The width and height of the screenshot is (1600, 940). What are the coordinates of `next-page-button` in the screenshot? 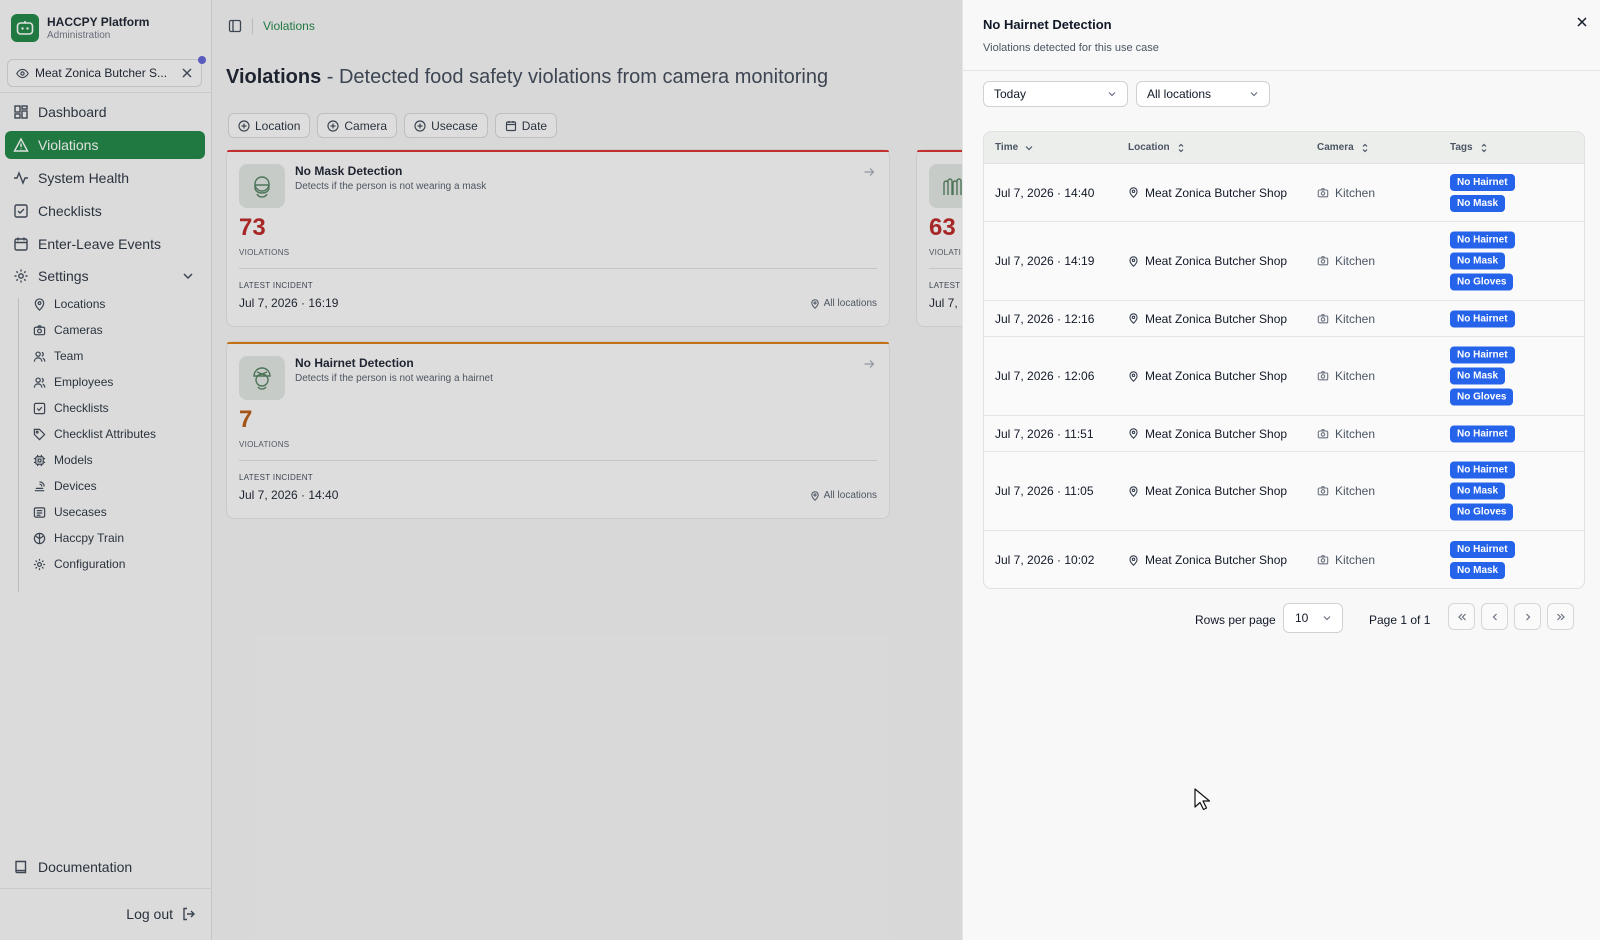 It's located at (1527, 616).